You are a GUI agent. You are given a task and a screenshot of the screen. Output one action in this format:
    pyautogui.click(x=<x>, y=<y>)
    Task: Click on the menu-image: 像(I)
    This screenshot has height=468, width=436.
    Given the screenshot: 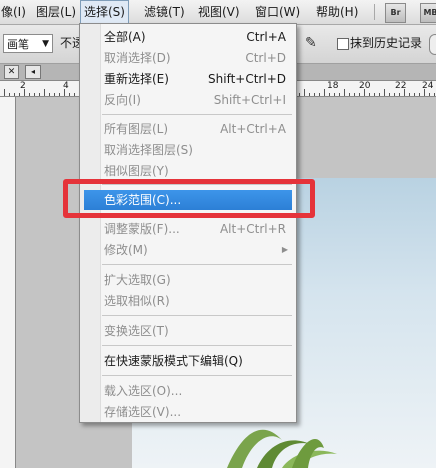 What is the action you would take?
    pyautogui.click(x=14, y=12)
    